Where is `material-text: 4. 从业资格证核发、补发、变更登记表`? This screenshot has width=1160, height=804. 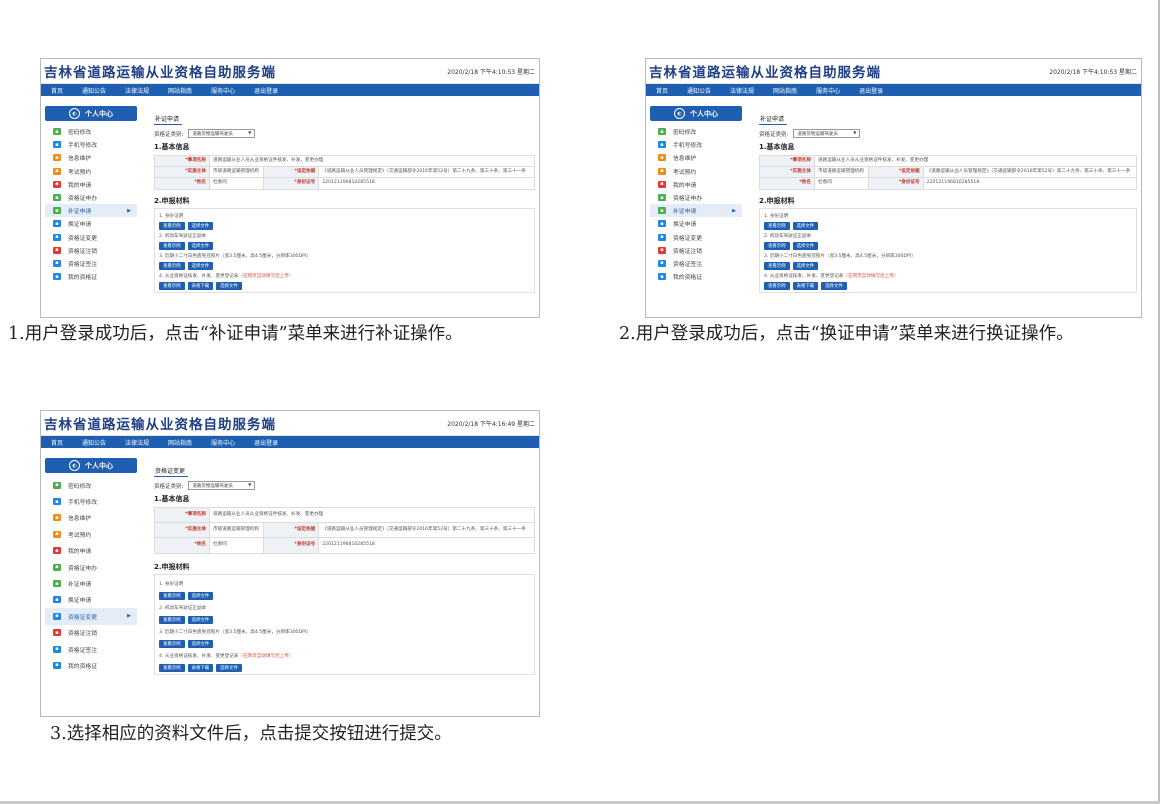
material-text: 4. 从业资格证核发、补发、变更登记表 is located at coordinates (199, 656).